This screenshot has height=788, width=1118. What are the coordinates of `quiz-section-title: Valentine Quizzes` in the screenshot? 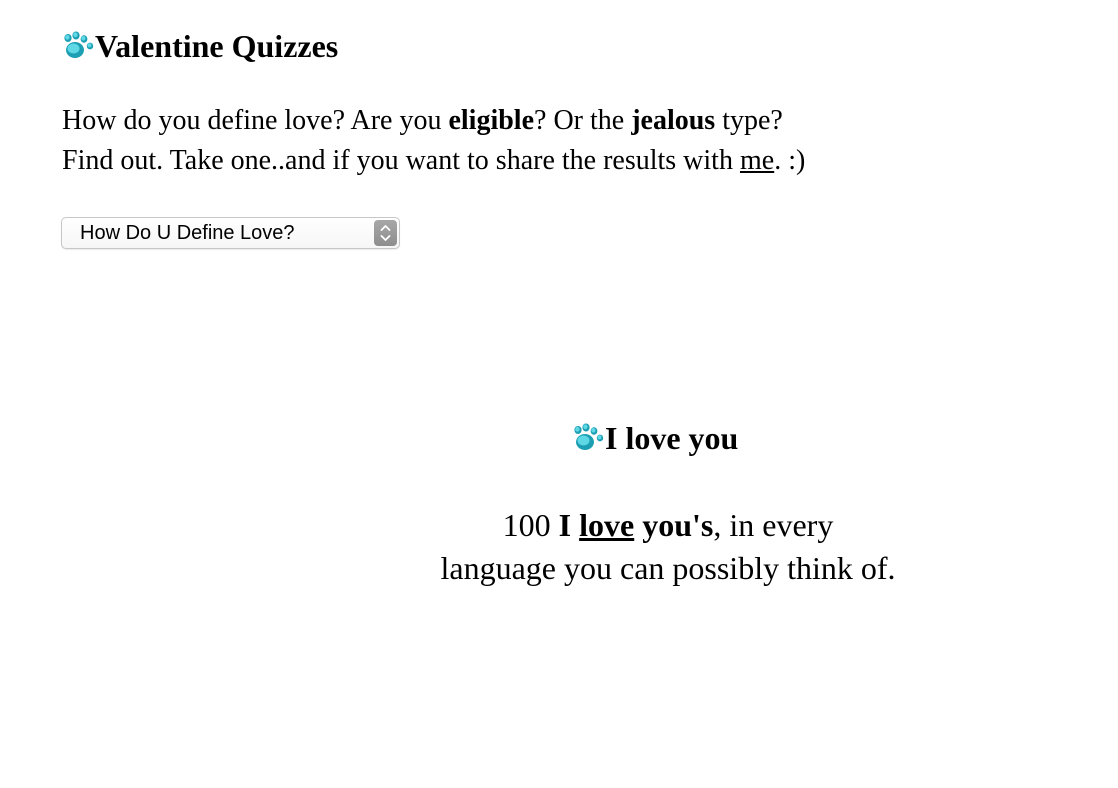 It's located at (200, 46).